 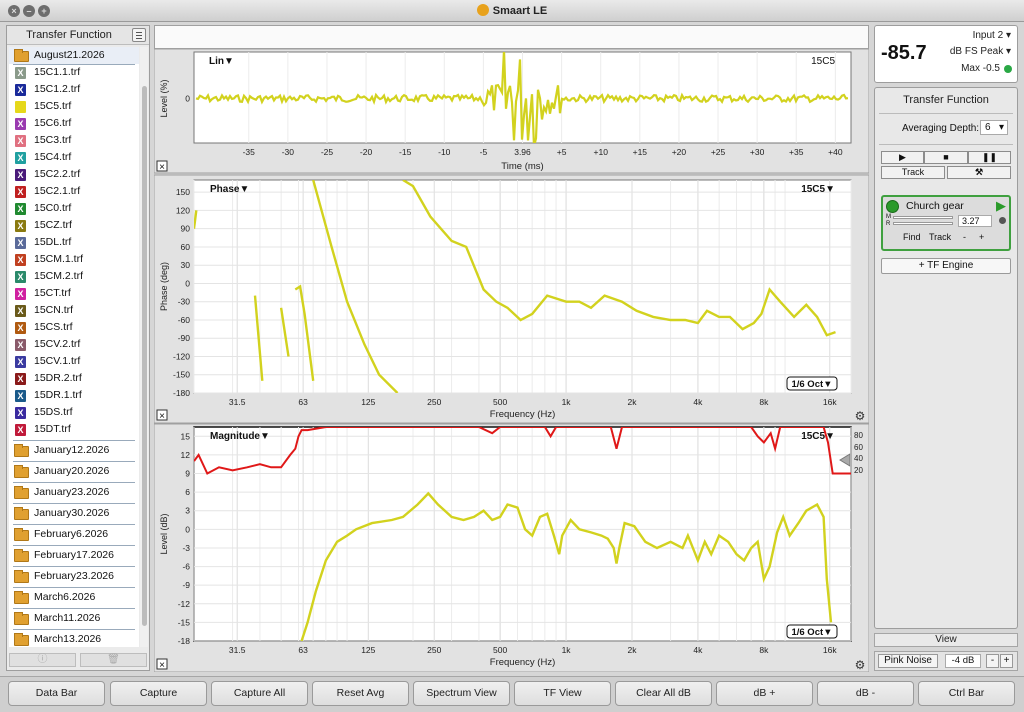 What do you see at coordinates (963, 661) in the screenshot?
I see `pink-noise-level-field: -4 dB` at bounding box center [963, 661].